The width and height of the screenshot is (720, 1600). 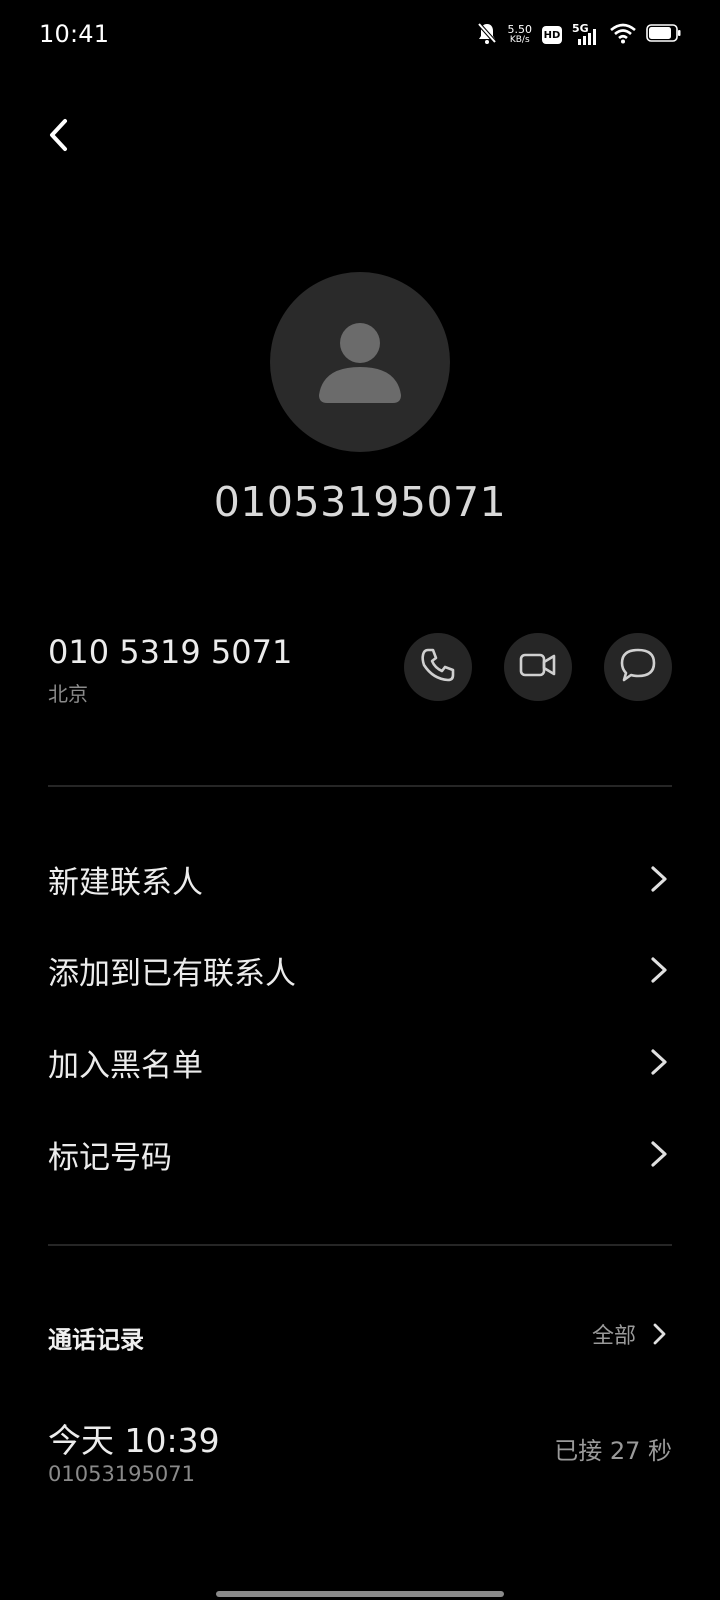 I want to click on status-icons: 5.50 KB/s HD 5G, so click(x=579, y=35).